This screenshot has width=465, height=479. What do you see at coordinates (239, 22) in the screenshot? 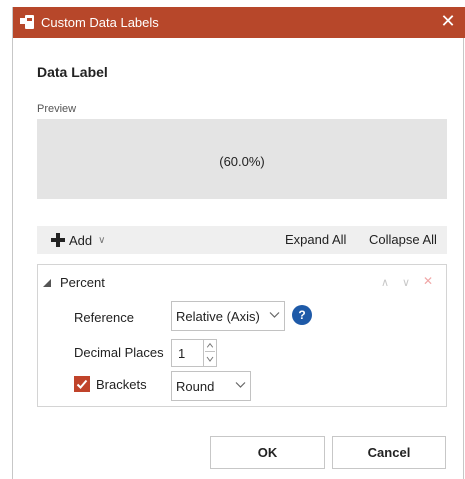
I see `title-bar: Custom Data Labels ✕` at bounding box center [239, 22].